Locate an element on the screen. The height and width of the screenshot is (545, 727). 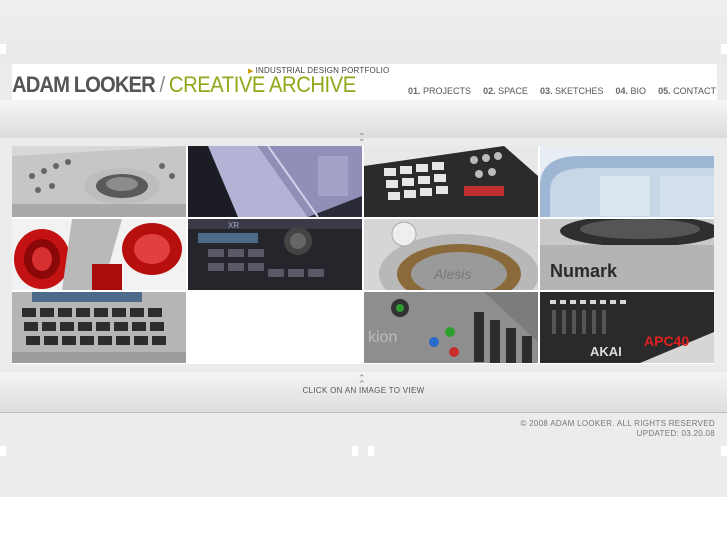
updated-text: UPDATED: 03.20.08 is located at coordinates (675, 433).